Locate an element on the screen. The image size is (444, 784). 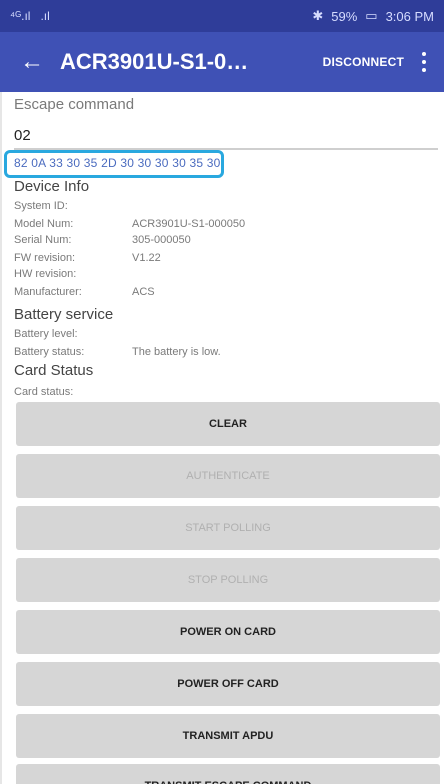
serial-num-value: 305-000050 is located at coordinates (161, 240).